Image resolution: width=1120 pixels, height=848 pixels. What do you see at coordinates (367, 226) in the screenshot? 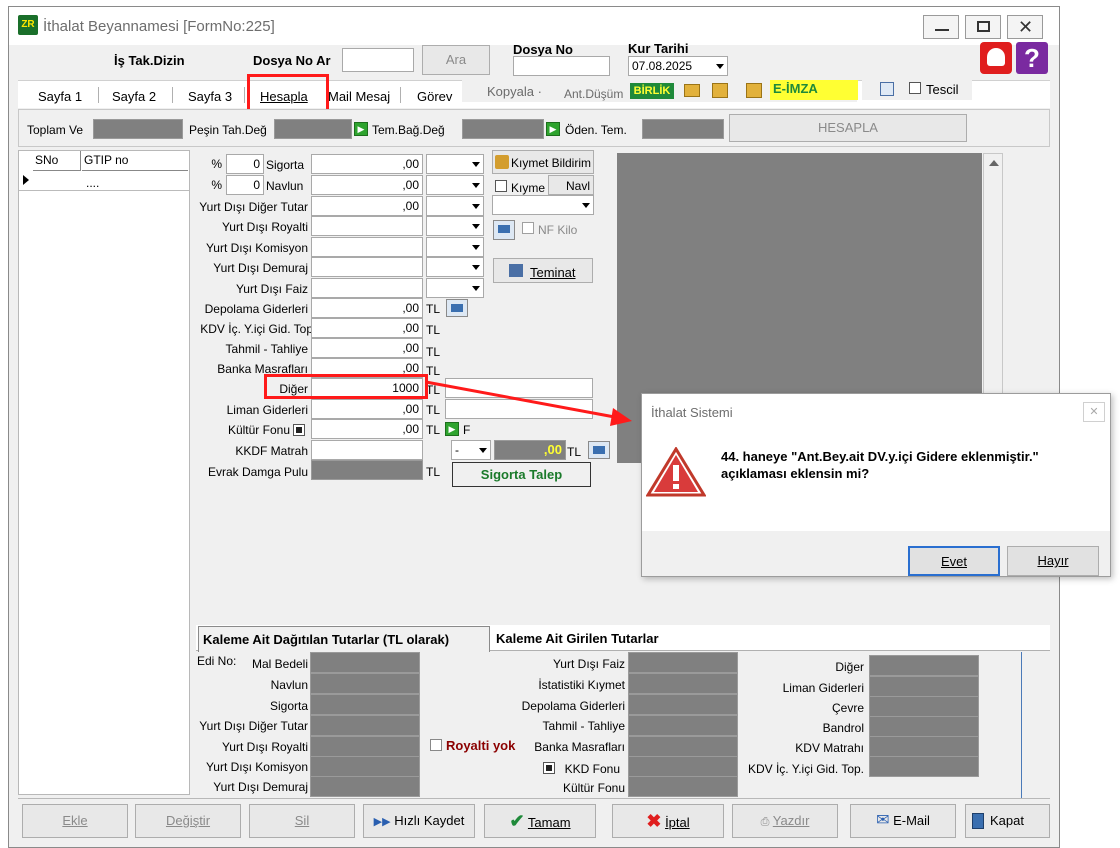
I see `yd-royalti-input` at bounding box center [367, 226].